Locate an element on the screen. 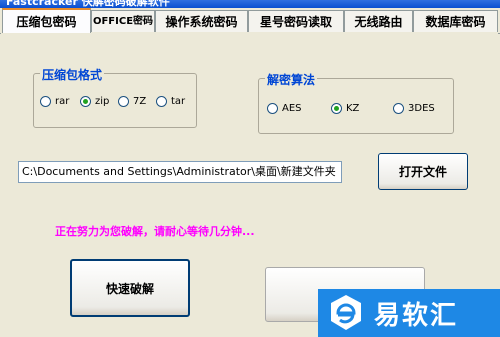 This screenshot has width=500, height=337. radio-kz-indicator is located at coordinates (336, 108).